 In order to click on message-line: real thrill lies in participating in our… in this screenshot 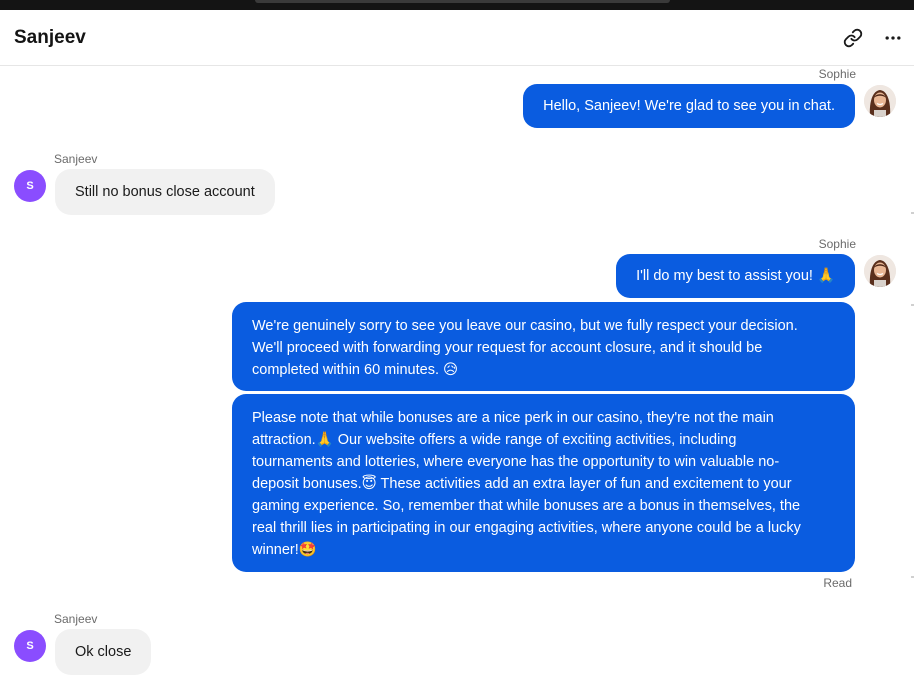, I will do `click(526, 528)`.